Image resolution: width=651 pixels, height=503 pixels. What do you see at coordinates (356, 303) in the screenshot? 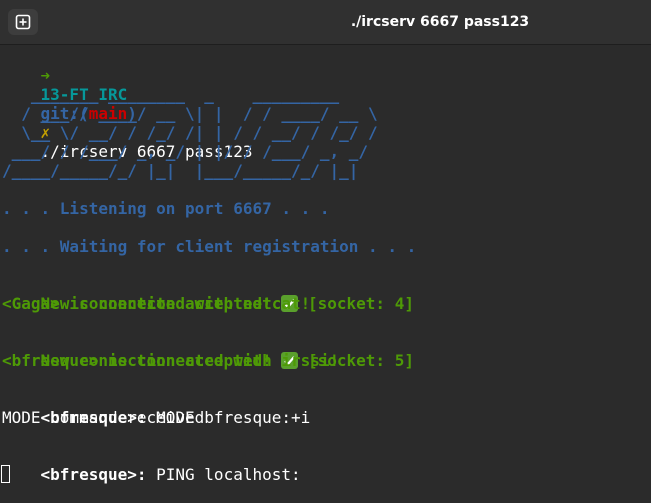
I see `socket-label: [socket: 4]` at bounding box center [356, 303].